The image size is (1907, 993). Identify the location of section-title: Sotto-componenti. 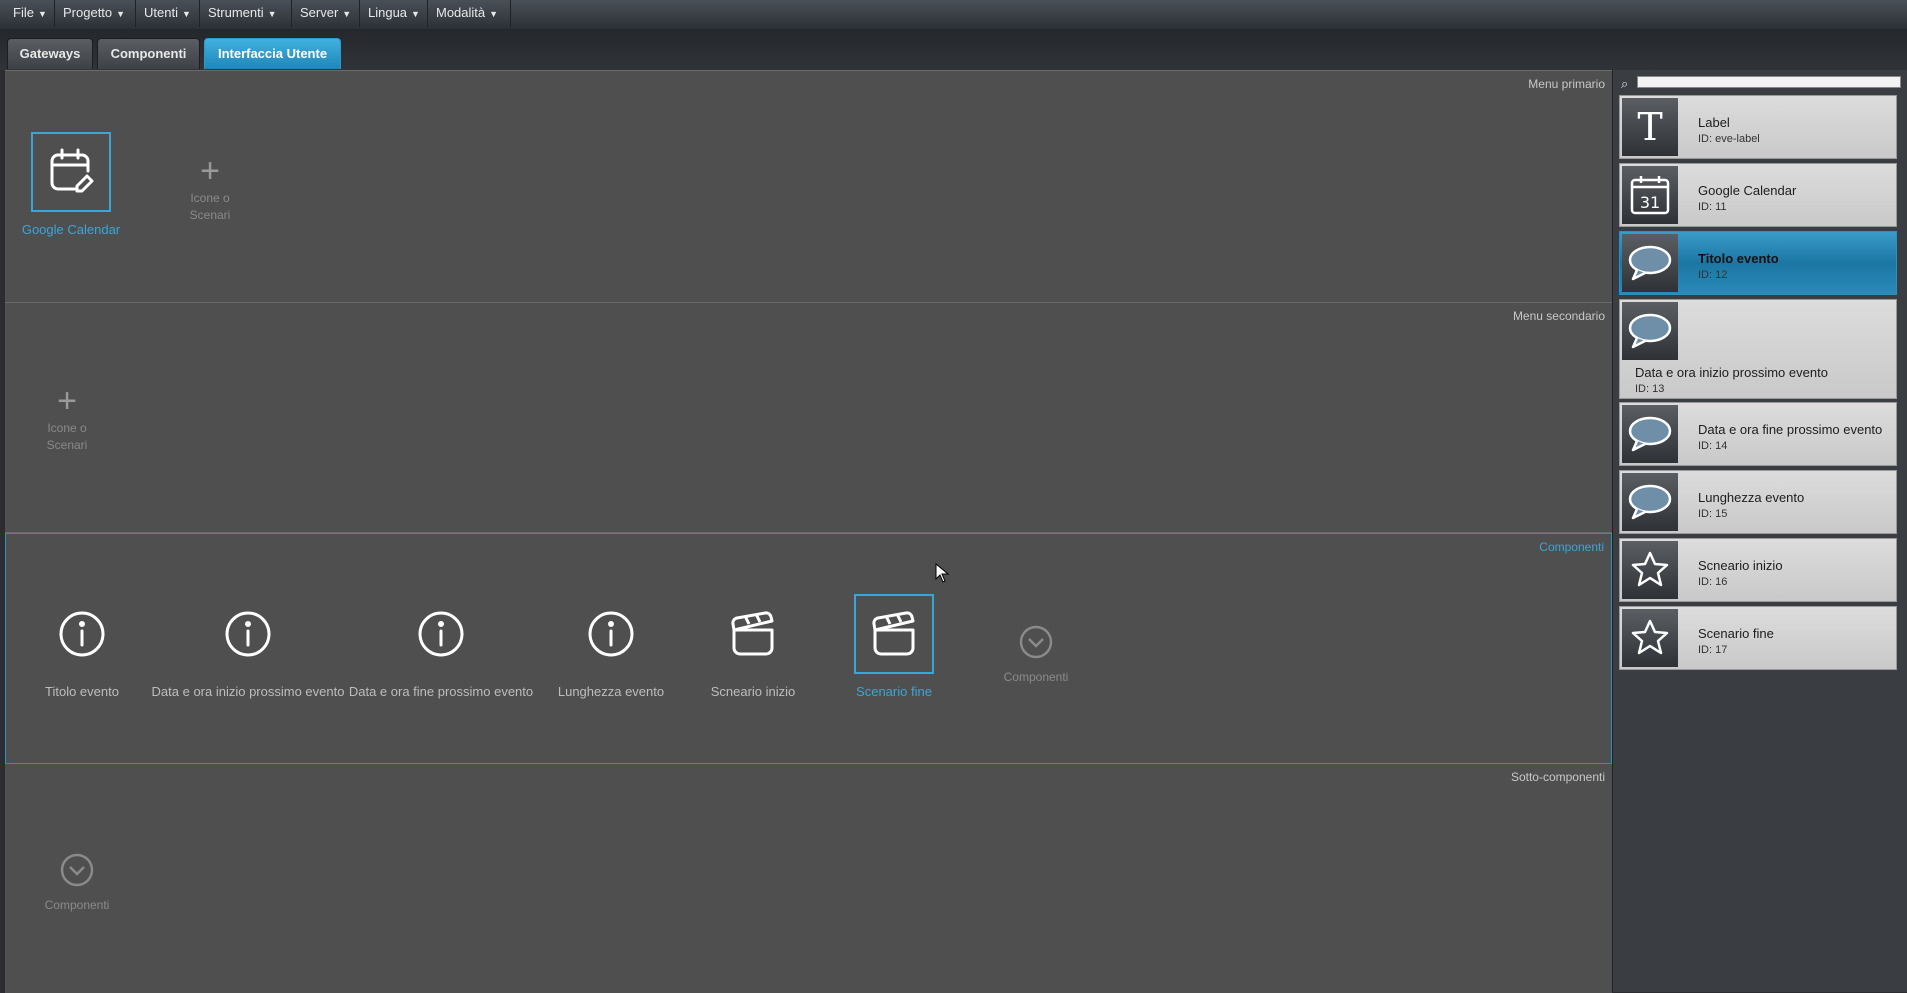
(1557, 777).